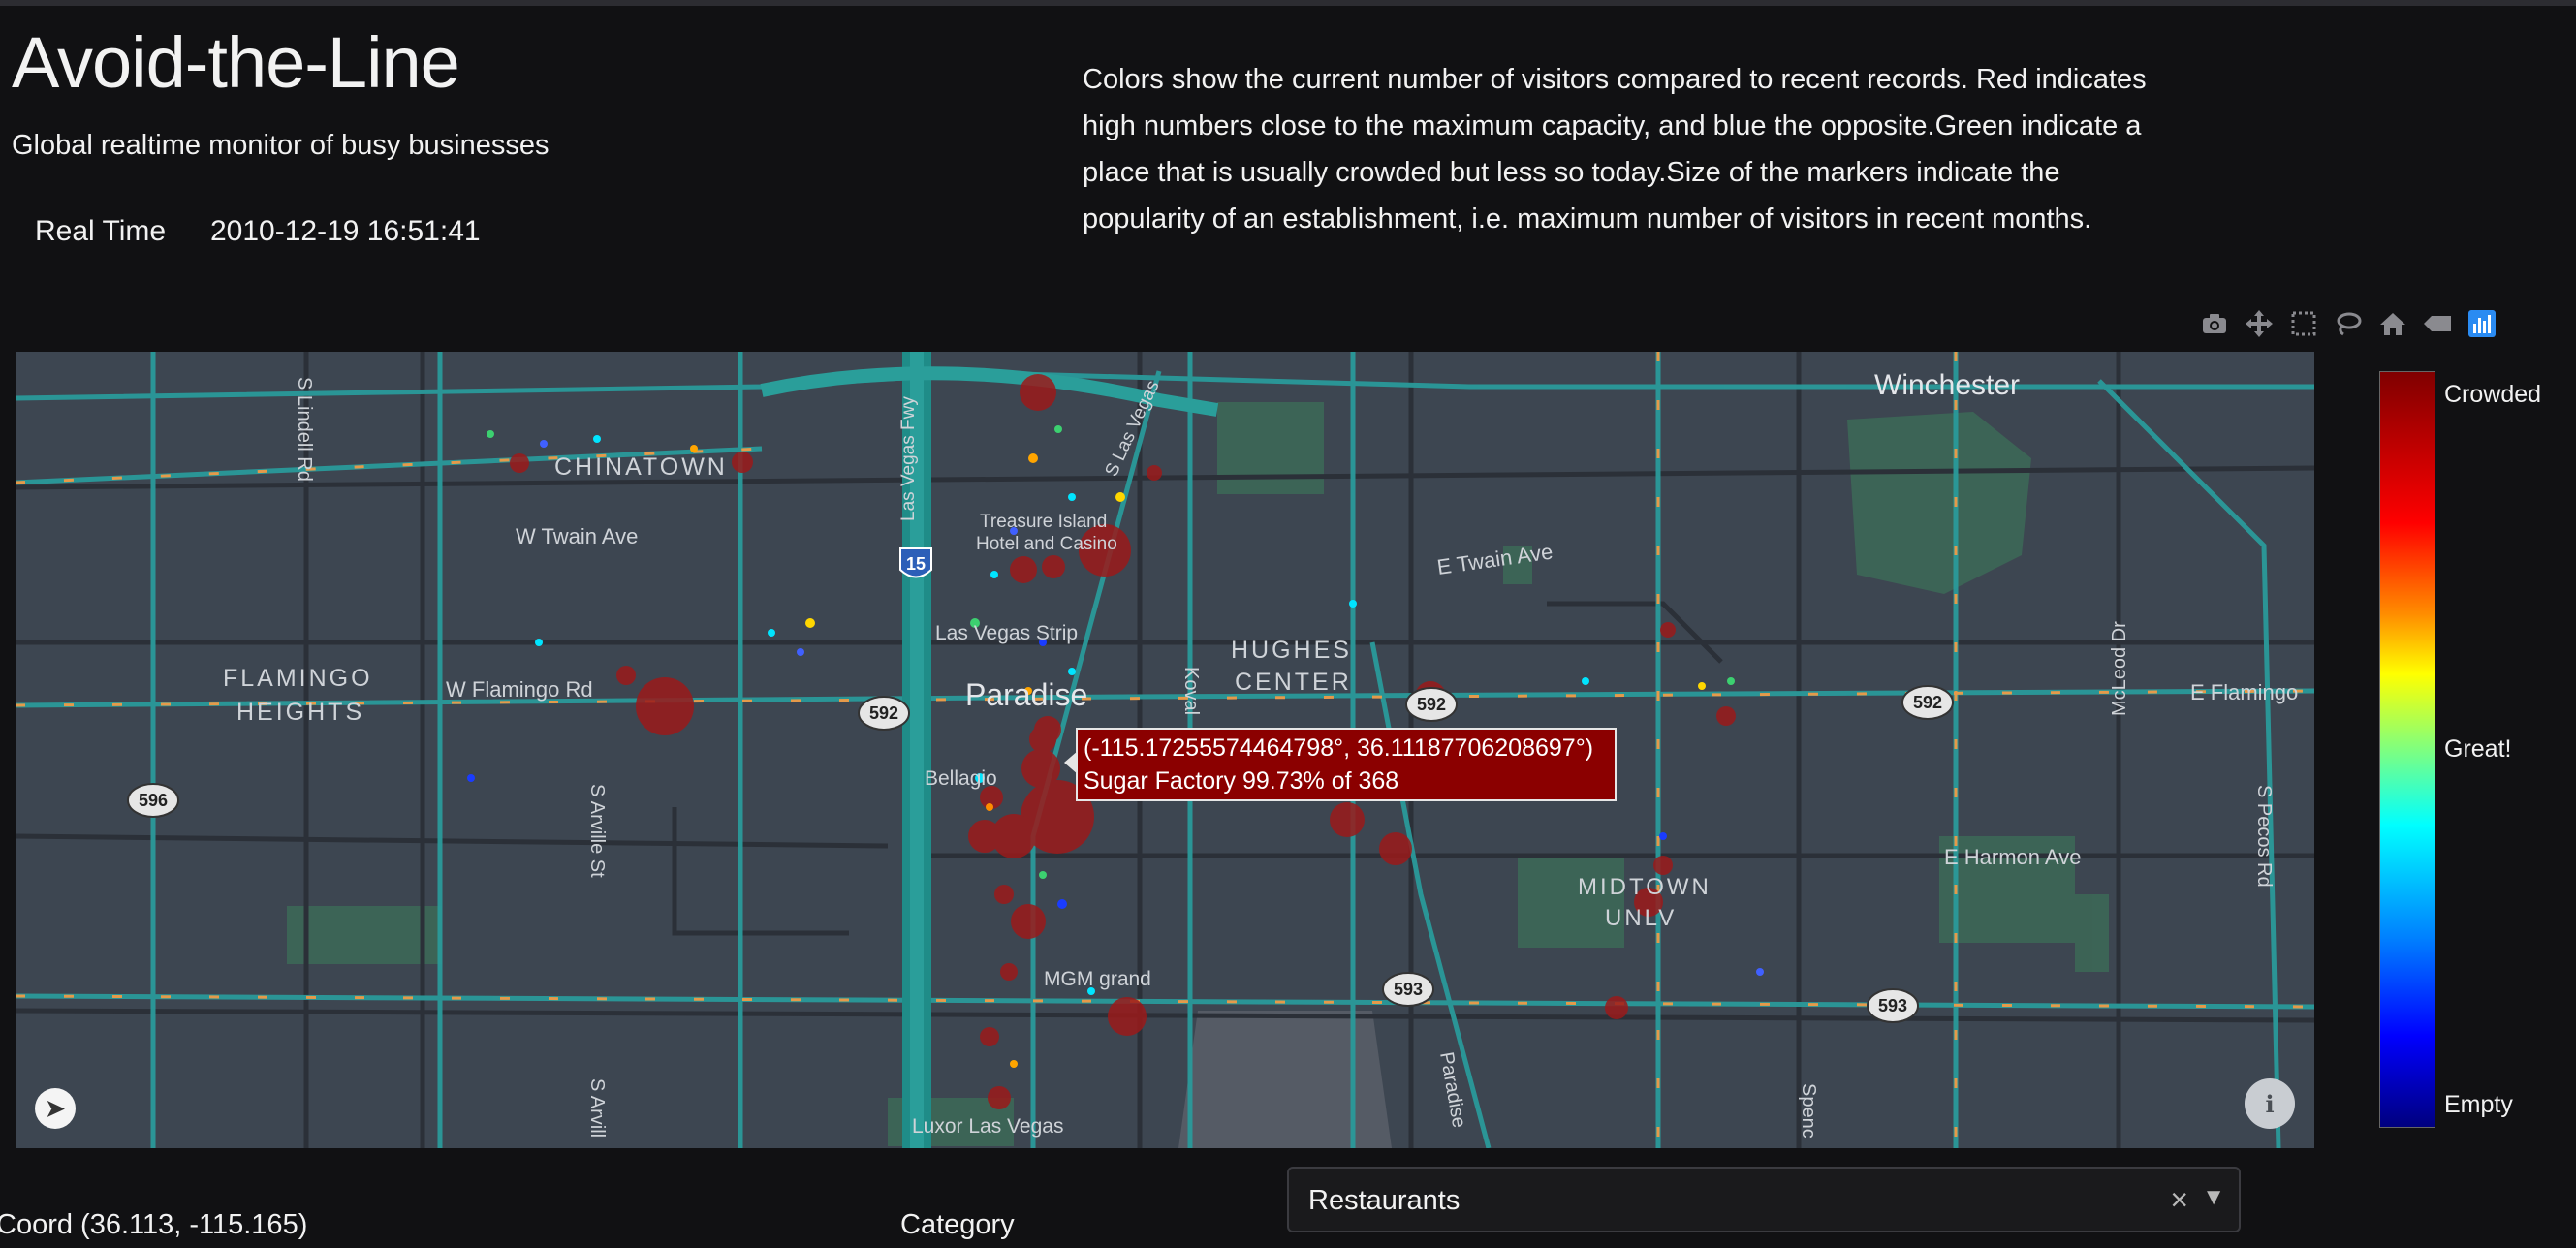 The width and height of the screenshot is (2576, 1248). I want to click on map-label-arville: S Arville St, so click(597, 831).